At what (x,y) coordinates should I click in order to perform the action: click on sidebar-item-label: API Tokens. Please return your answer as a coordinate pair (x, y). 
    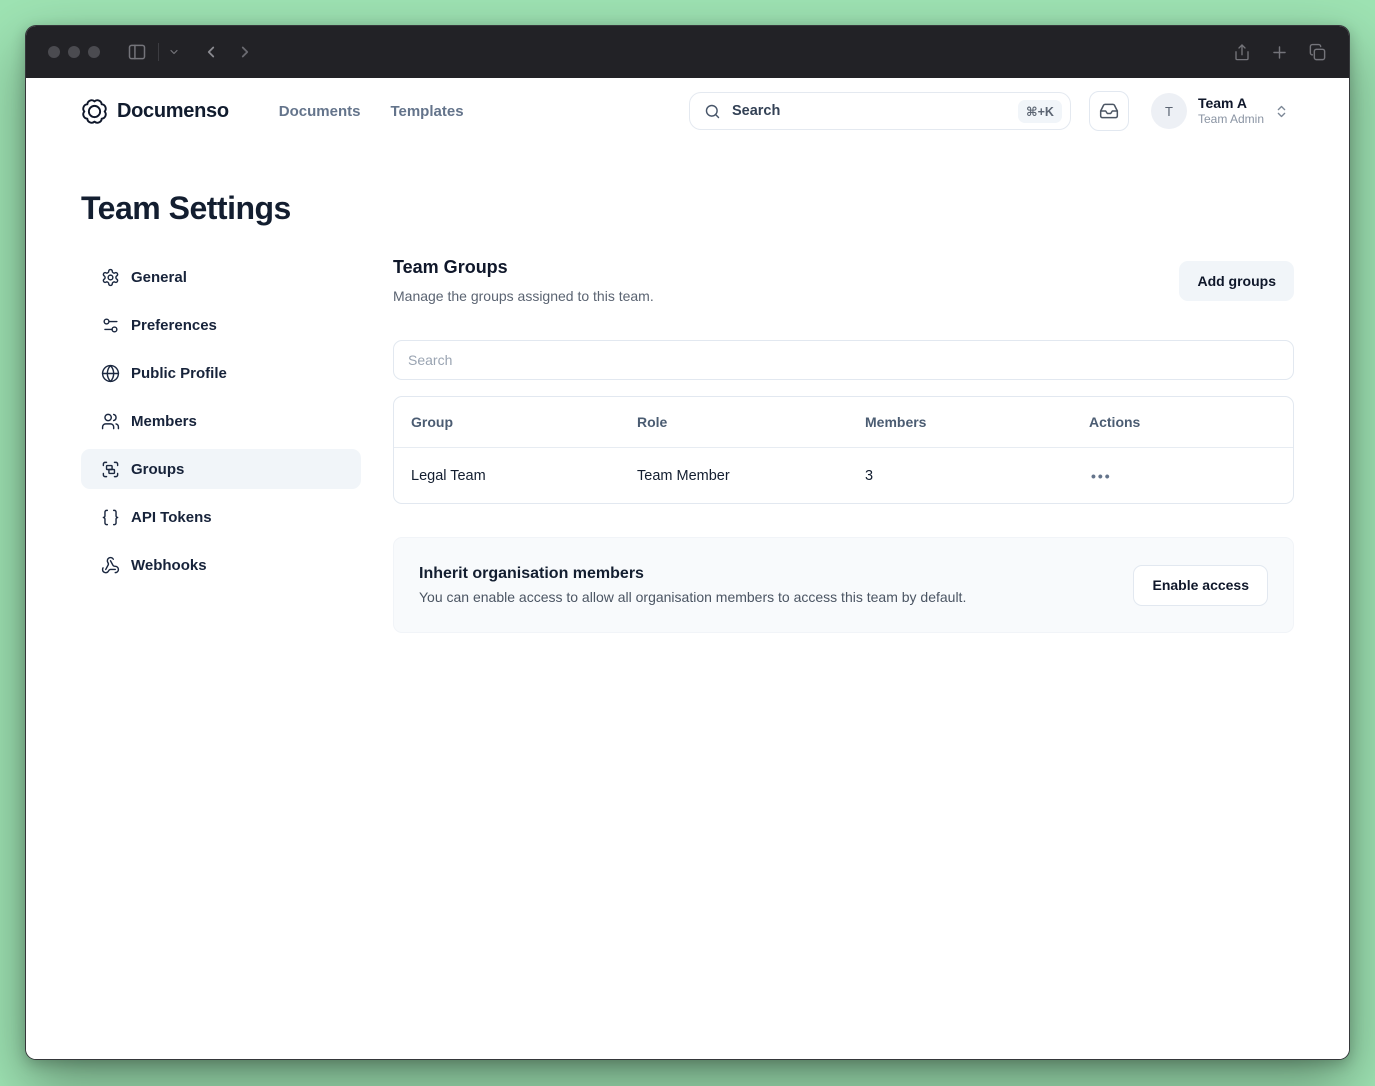
    Looking at the image, I should click on (171, 517).